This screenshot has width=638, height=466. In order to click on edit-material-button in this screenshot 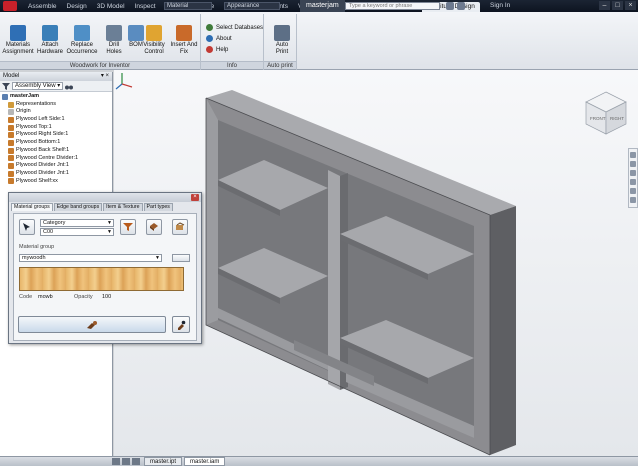, I will do `click(180, 227)`.